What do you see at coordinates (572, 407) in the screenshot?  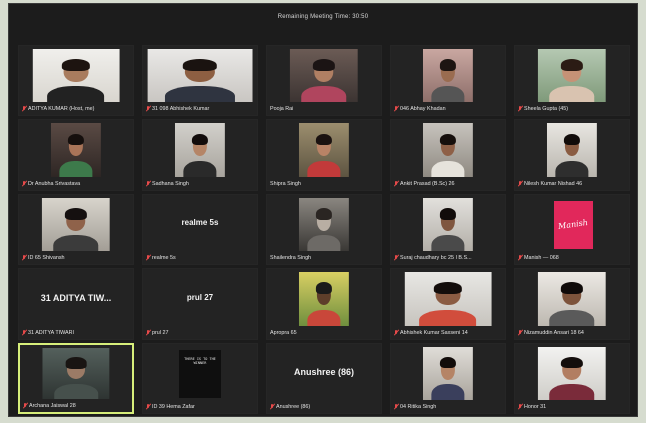 I see `participant-name-label: Honor 31` at bounding box center [572, 407].